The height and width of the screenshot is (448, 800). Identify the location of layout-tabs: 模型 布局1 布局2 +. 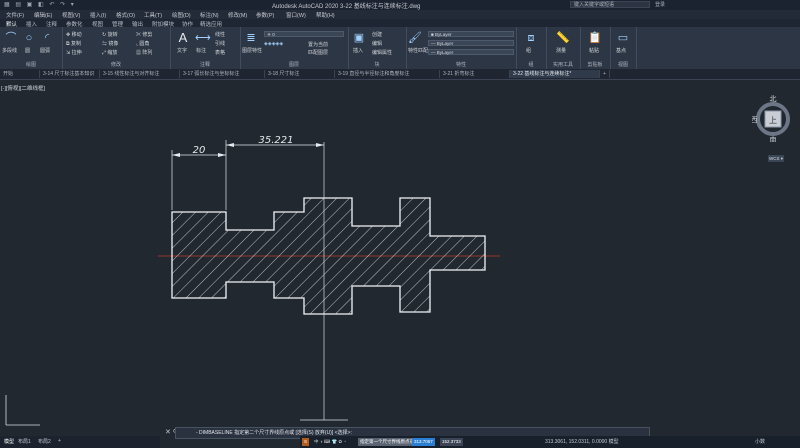
(80, 442).